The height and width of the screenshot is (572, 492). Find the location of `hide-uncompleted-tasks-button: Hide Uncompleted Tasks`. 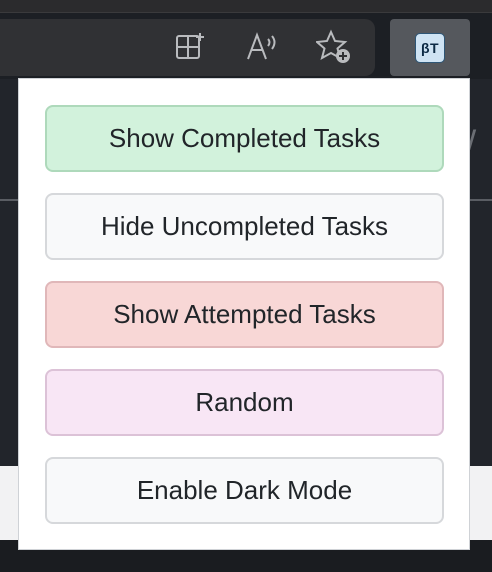

hide-uncompleted-tasks-button: Hide Uncompleted Tasks is located at coordinates (244, 226).